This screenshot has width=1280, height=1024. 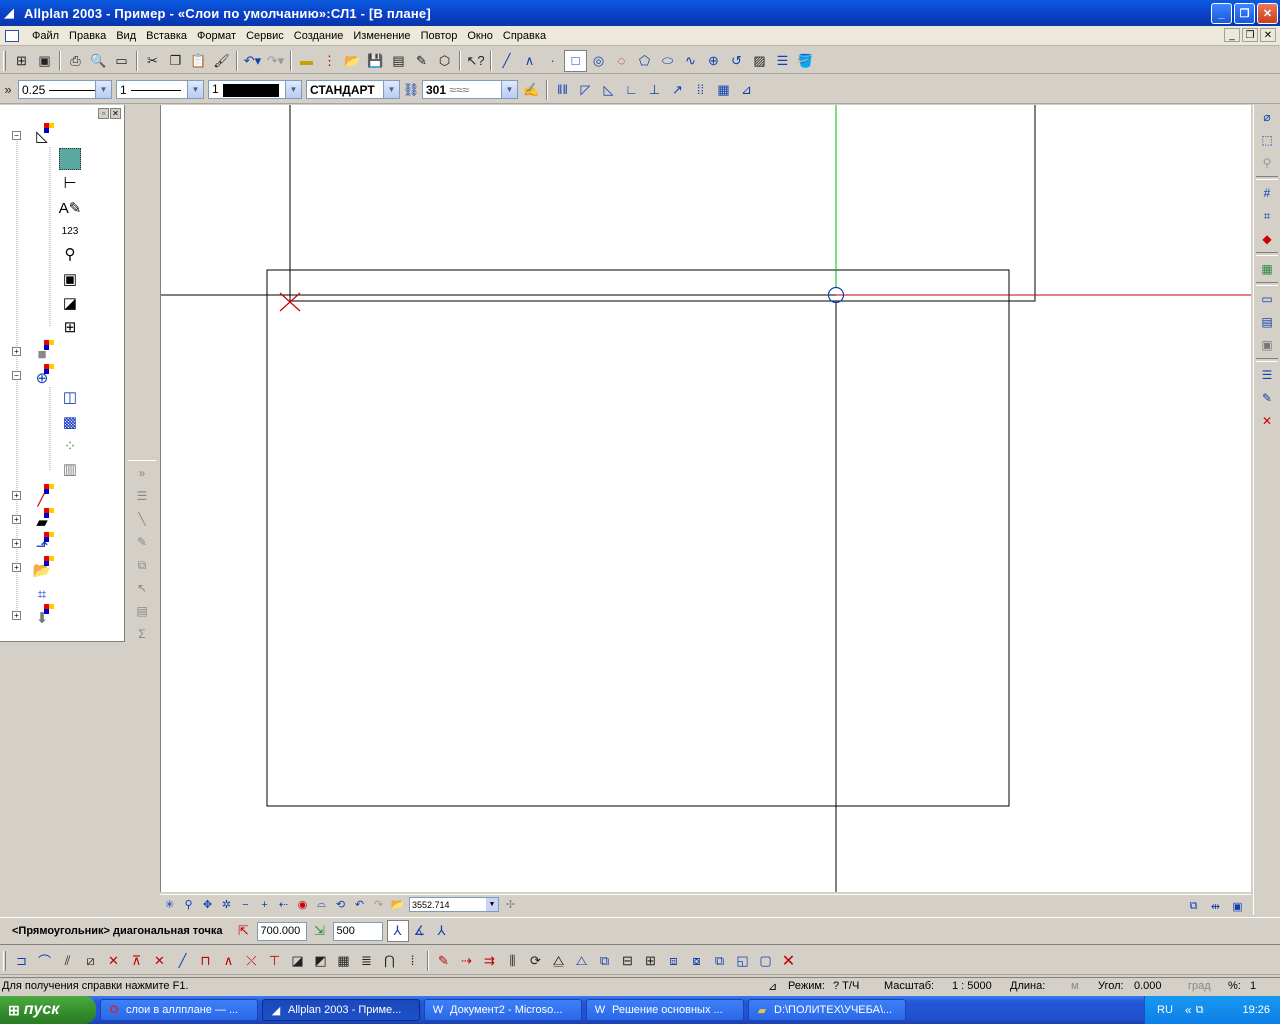 I want to click on redraw-icon: ✳, so click(x=169, y=905).